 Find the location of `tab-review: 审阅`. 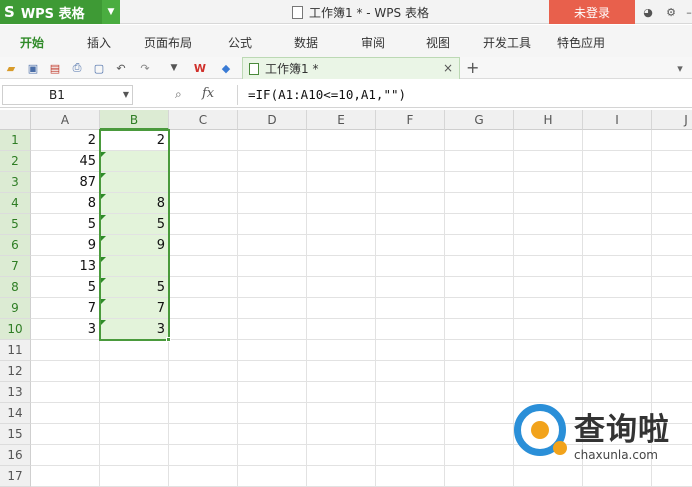

tab-review: 审阅 is located at coordinates (373, 42).